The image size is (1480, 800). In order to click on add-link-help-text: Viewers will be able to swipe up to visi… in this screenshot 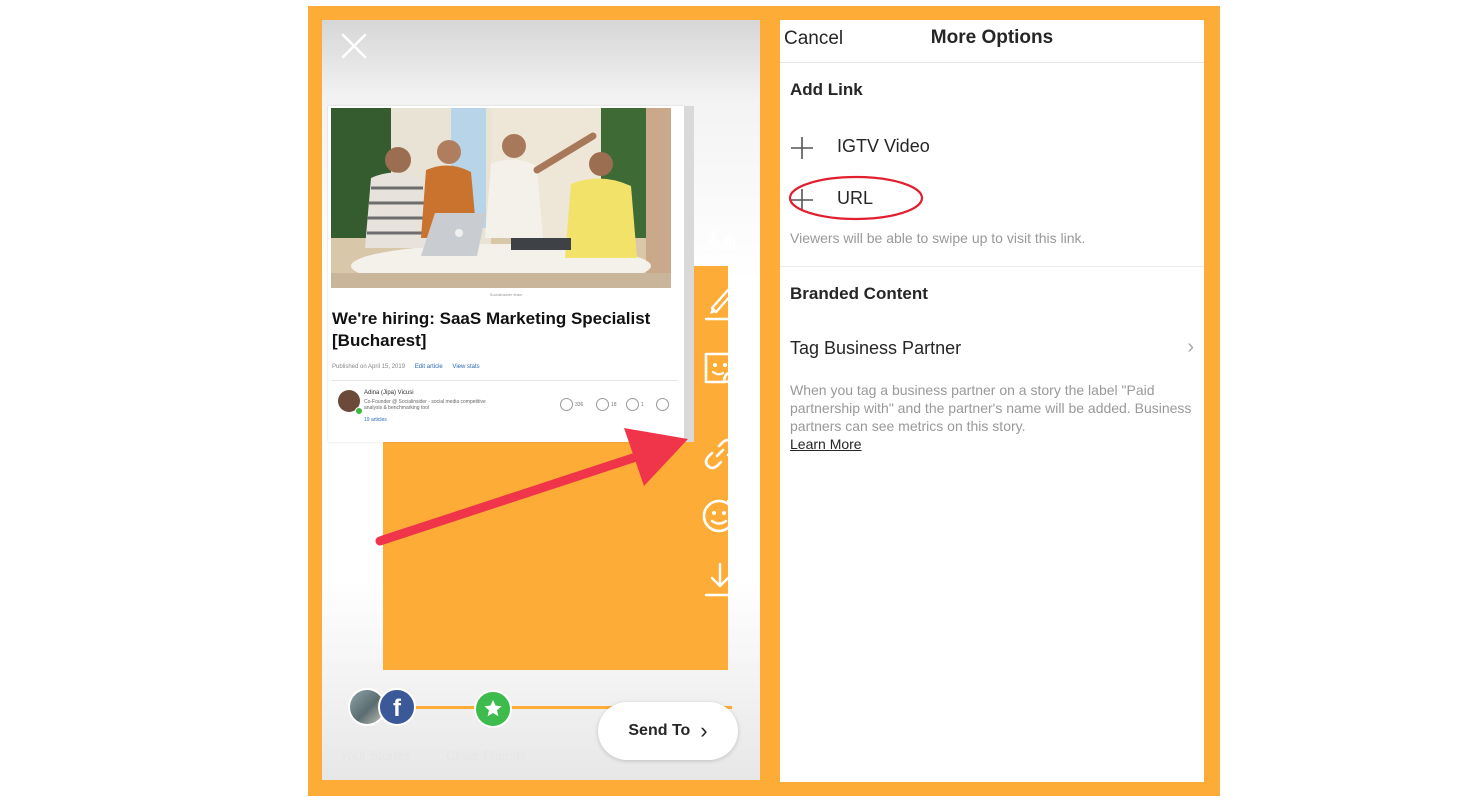, I will do `click(938, 238)`.